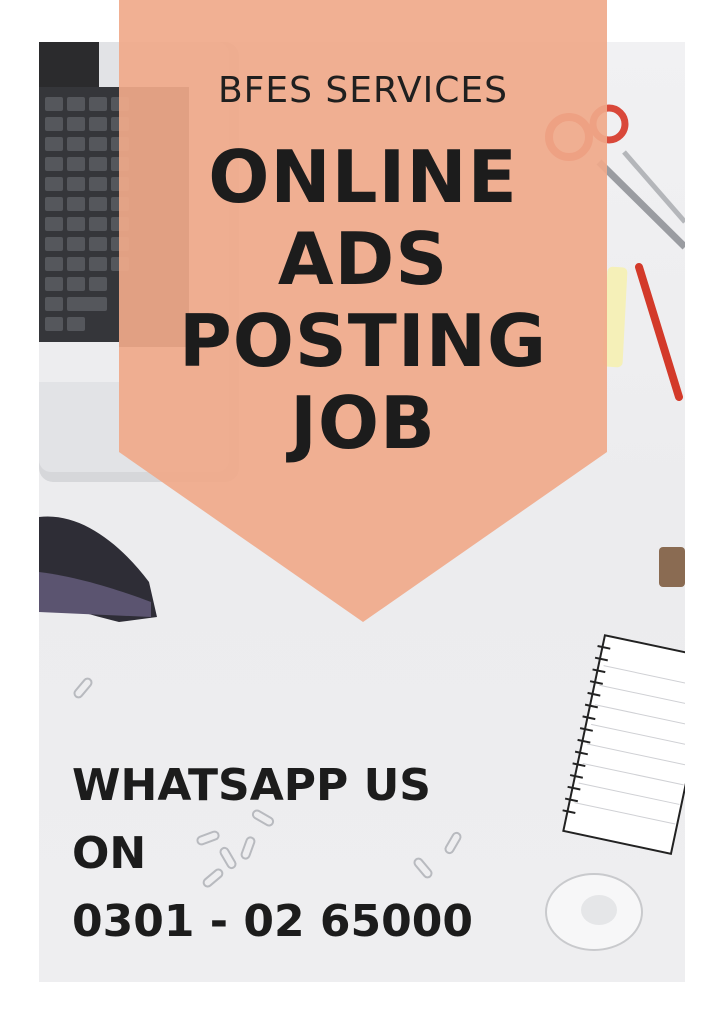 Image resolution: width=724 pixels, height=1024 pixels. What do you see at coordinates (363, 423) in the screenshot?
I see `headline-line: JOB` at bounding box center [363, 423].